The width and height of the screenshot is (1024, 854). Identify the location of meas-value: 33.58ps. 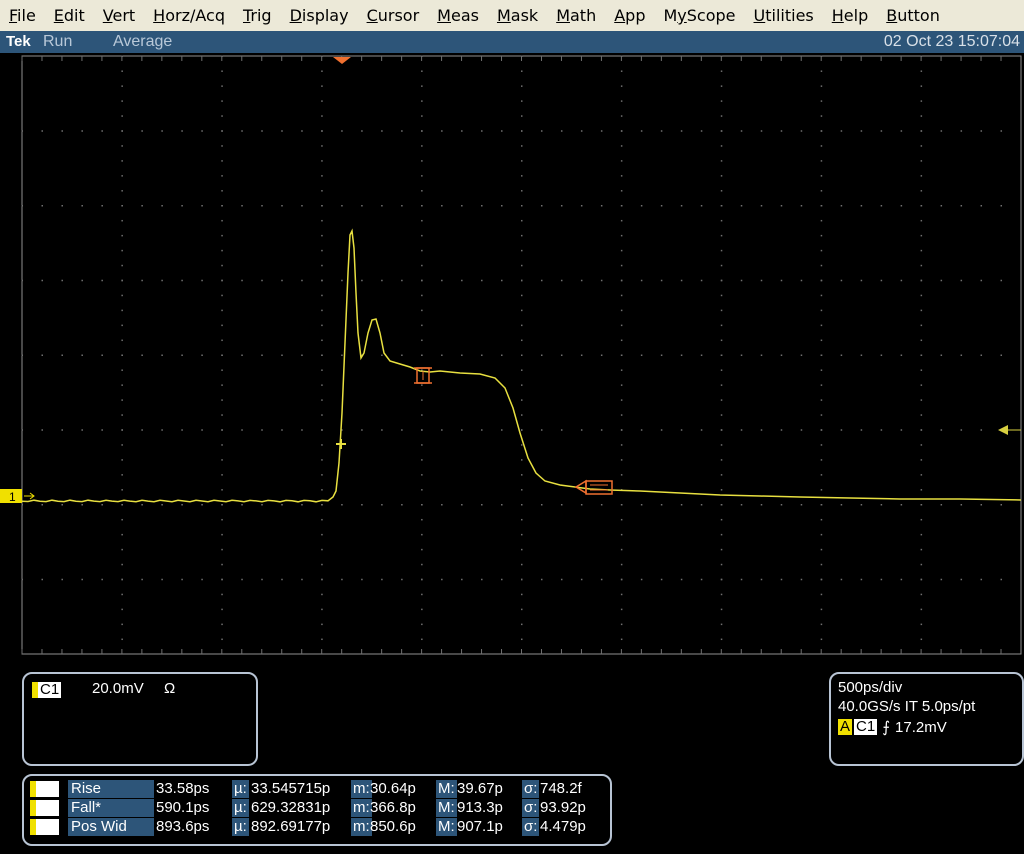
(183, 788).